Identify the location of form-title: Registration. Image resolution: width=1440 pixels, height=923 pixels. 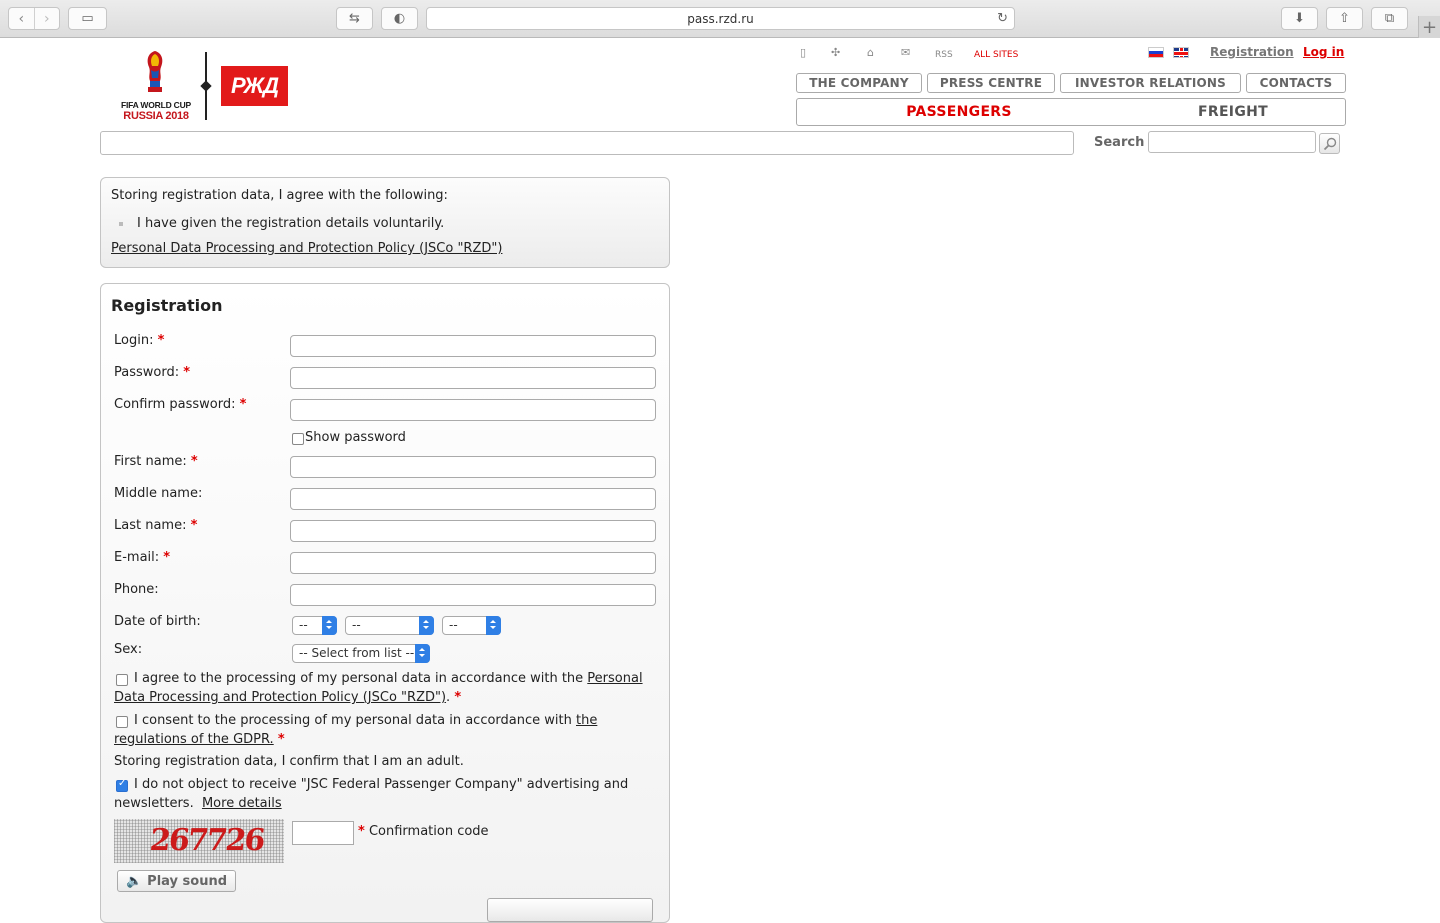
(167, 305).